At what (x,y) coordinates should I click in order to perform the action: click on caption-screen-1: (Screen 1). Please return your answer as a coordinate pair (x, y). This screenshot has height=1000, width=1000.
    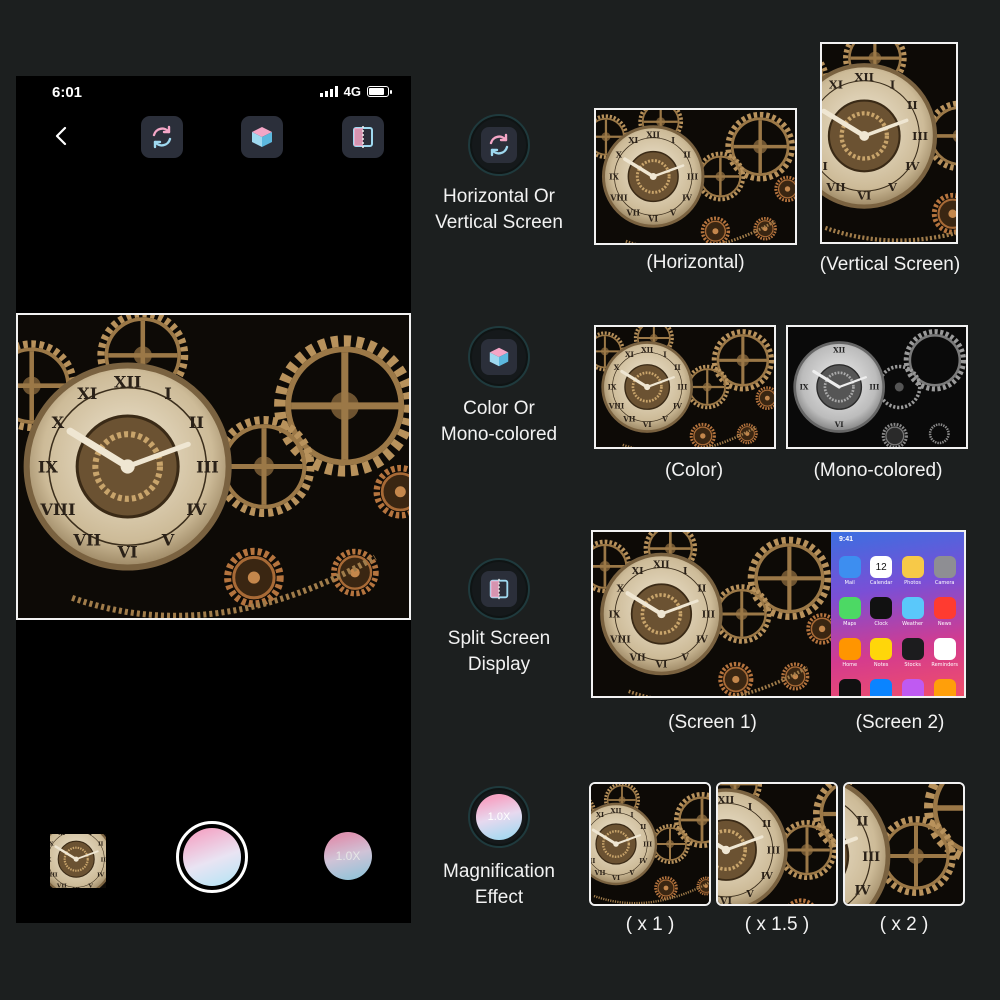
    Looking at the image, I should click on (712, 722).